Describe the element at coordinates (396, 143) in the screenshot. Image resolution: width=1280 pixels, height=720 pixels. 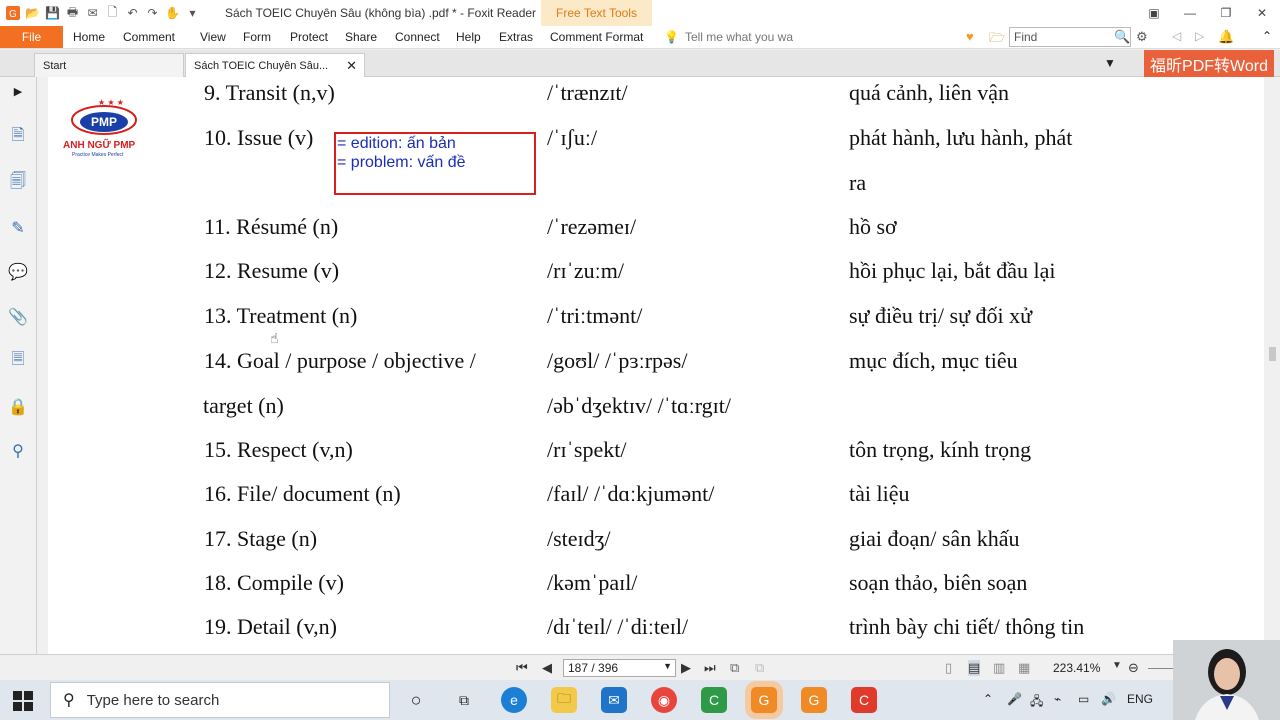
I see `note-line-1: = edition: ấn bản` at that location.